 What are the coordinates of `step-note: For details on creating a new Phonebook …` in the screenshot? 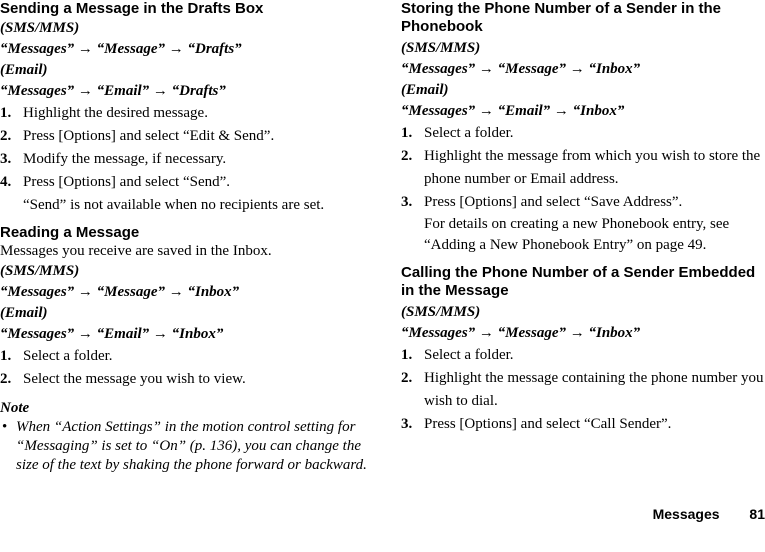 It's located at (577, 234).